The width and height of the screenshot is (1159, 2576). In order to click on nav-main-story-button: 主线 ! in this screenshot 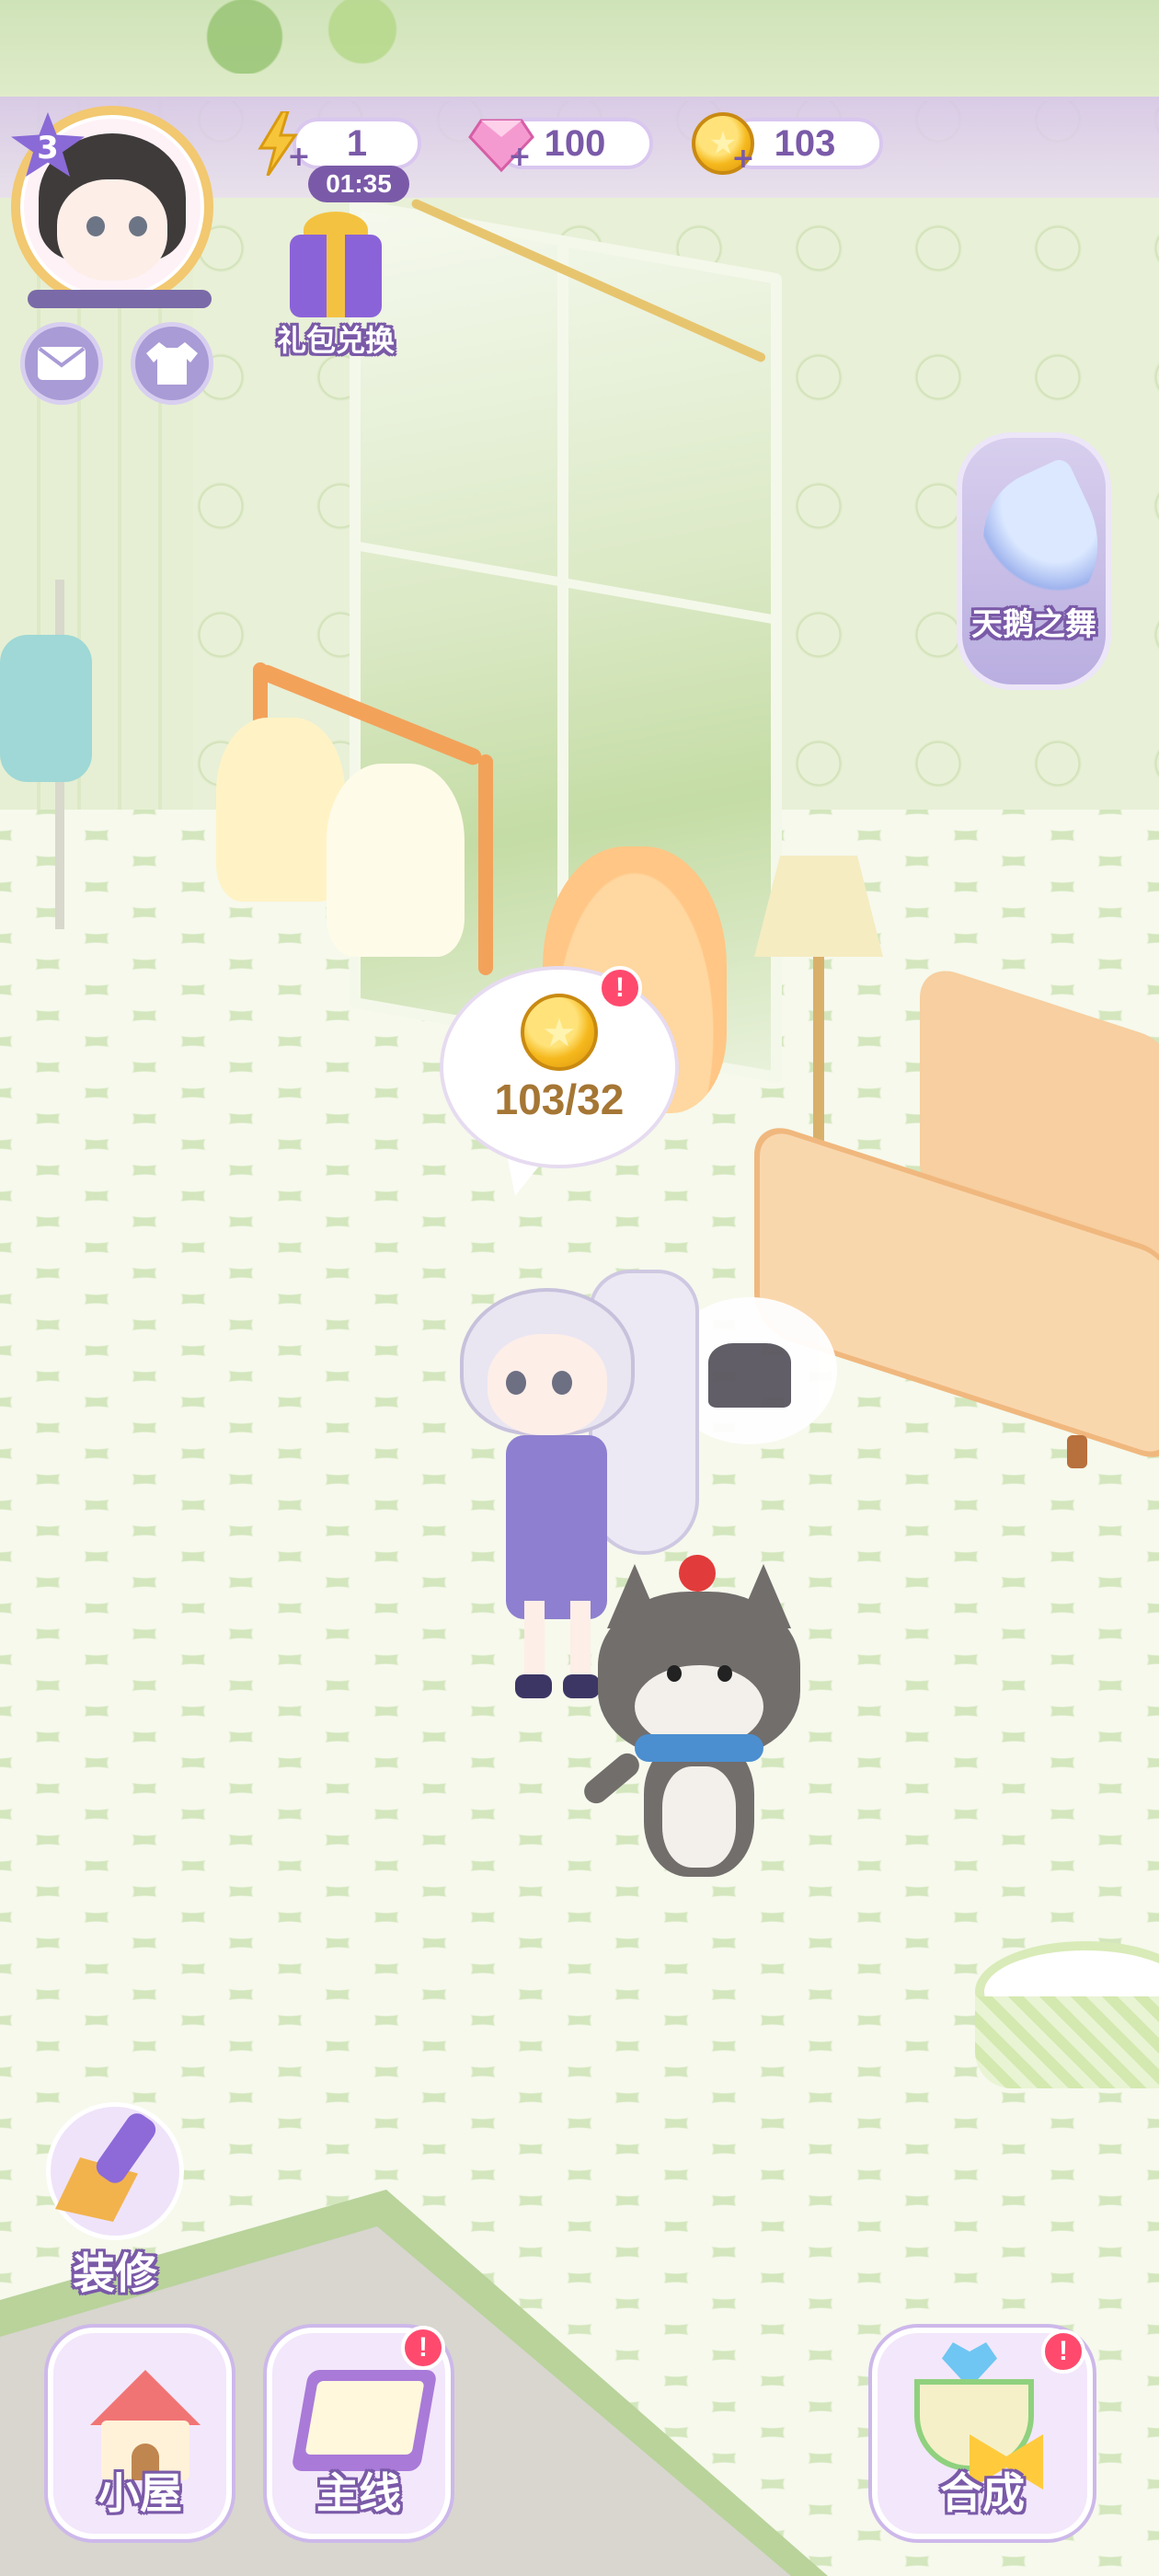, I will do `click(359, 2432)`.